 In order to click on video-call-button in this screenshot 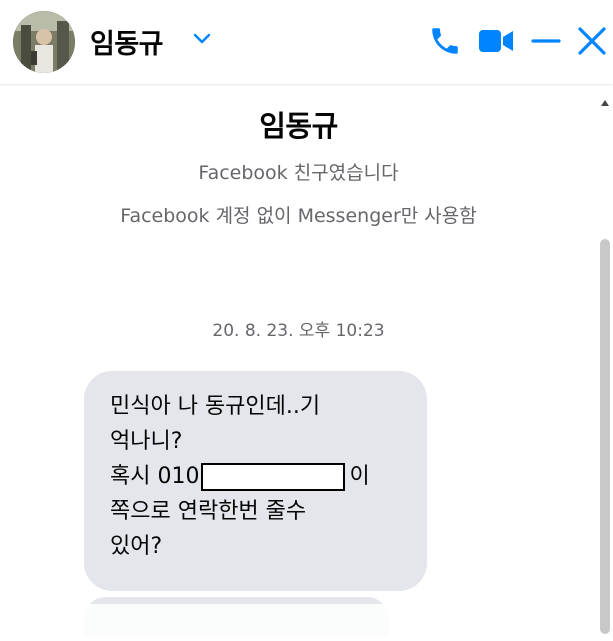, I will do `click(496, 41)`.